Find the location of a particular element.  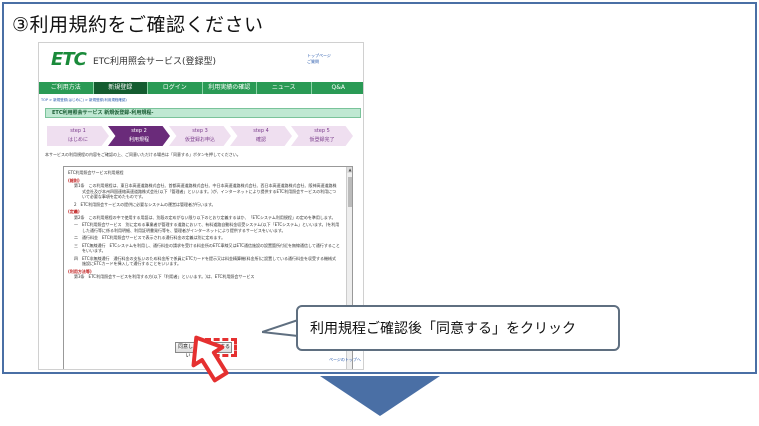

step-1-name: はじめに is located at coordinates (77, 140).